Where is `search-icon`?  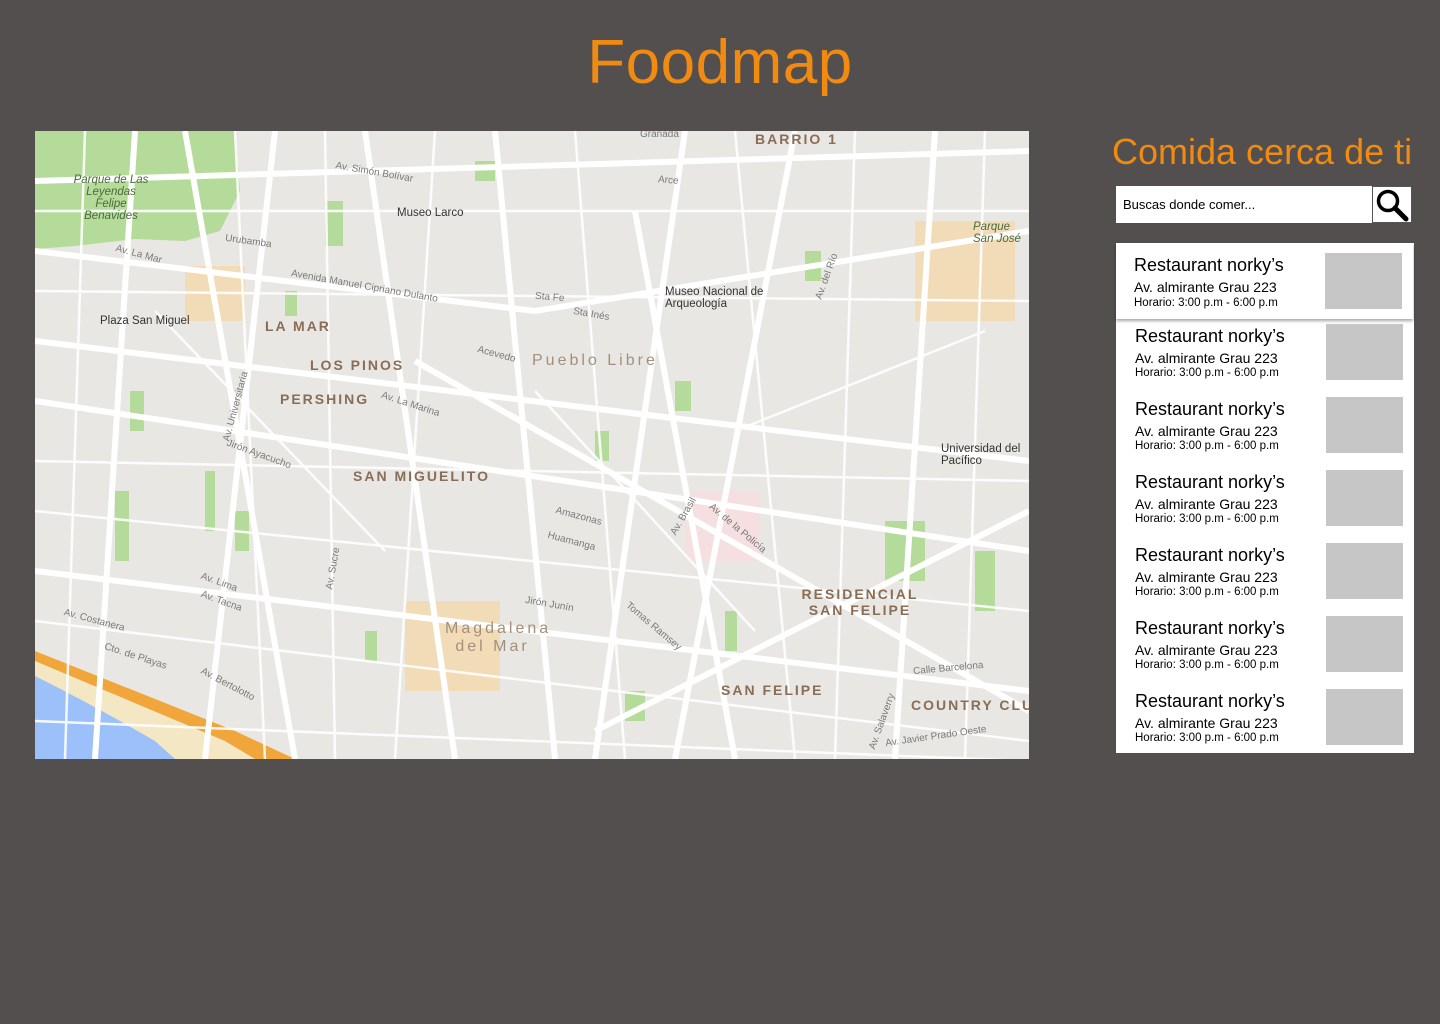 search-icon is located at coordinates (1392, 205).